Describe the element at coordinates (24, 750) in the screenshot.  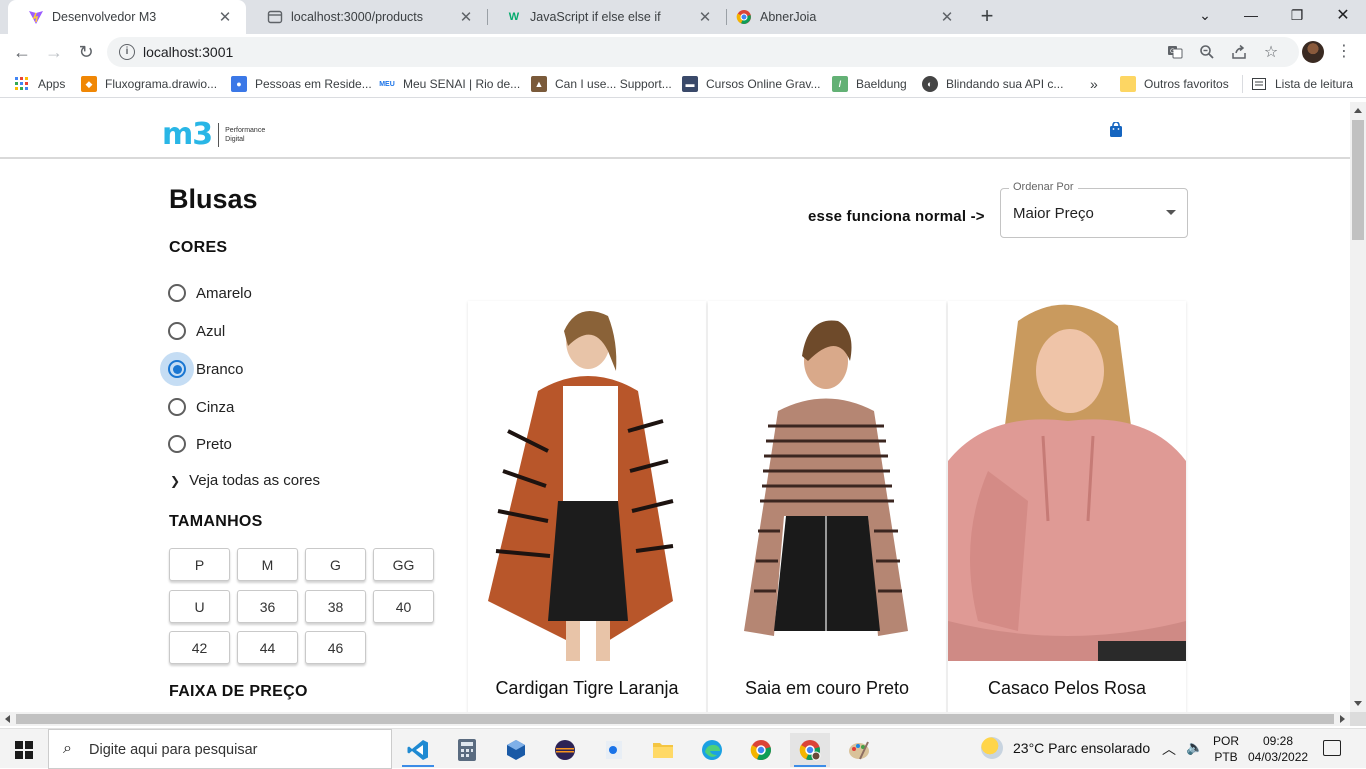
I see `windows-start-icon` at that location.